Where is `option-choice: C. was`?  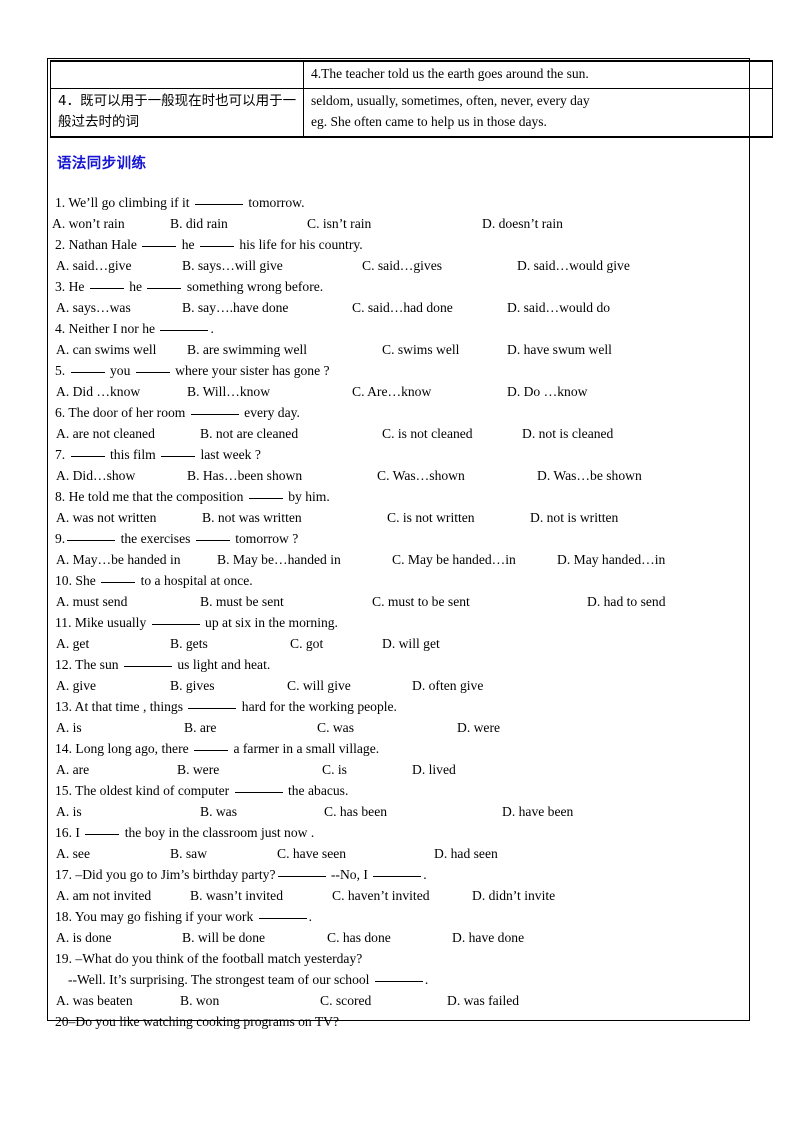 option-choice: C. was is located at coordinates (335, 727).